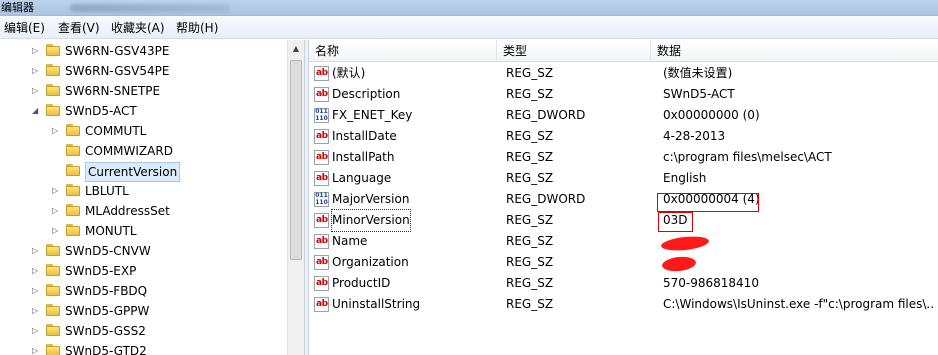 This screenshot has height=355, width=938. What do you see at coordinates (79, 28) in the screenshot?
I see `menu-view: 查看(V)` at bounding box center [79, 28].